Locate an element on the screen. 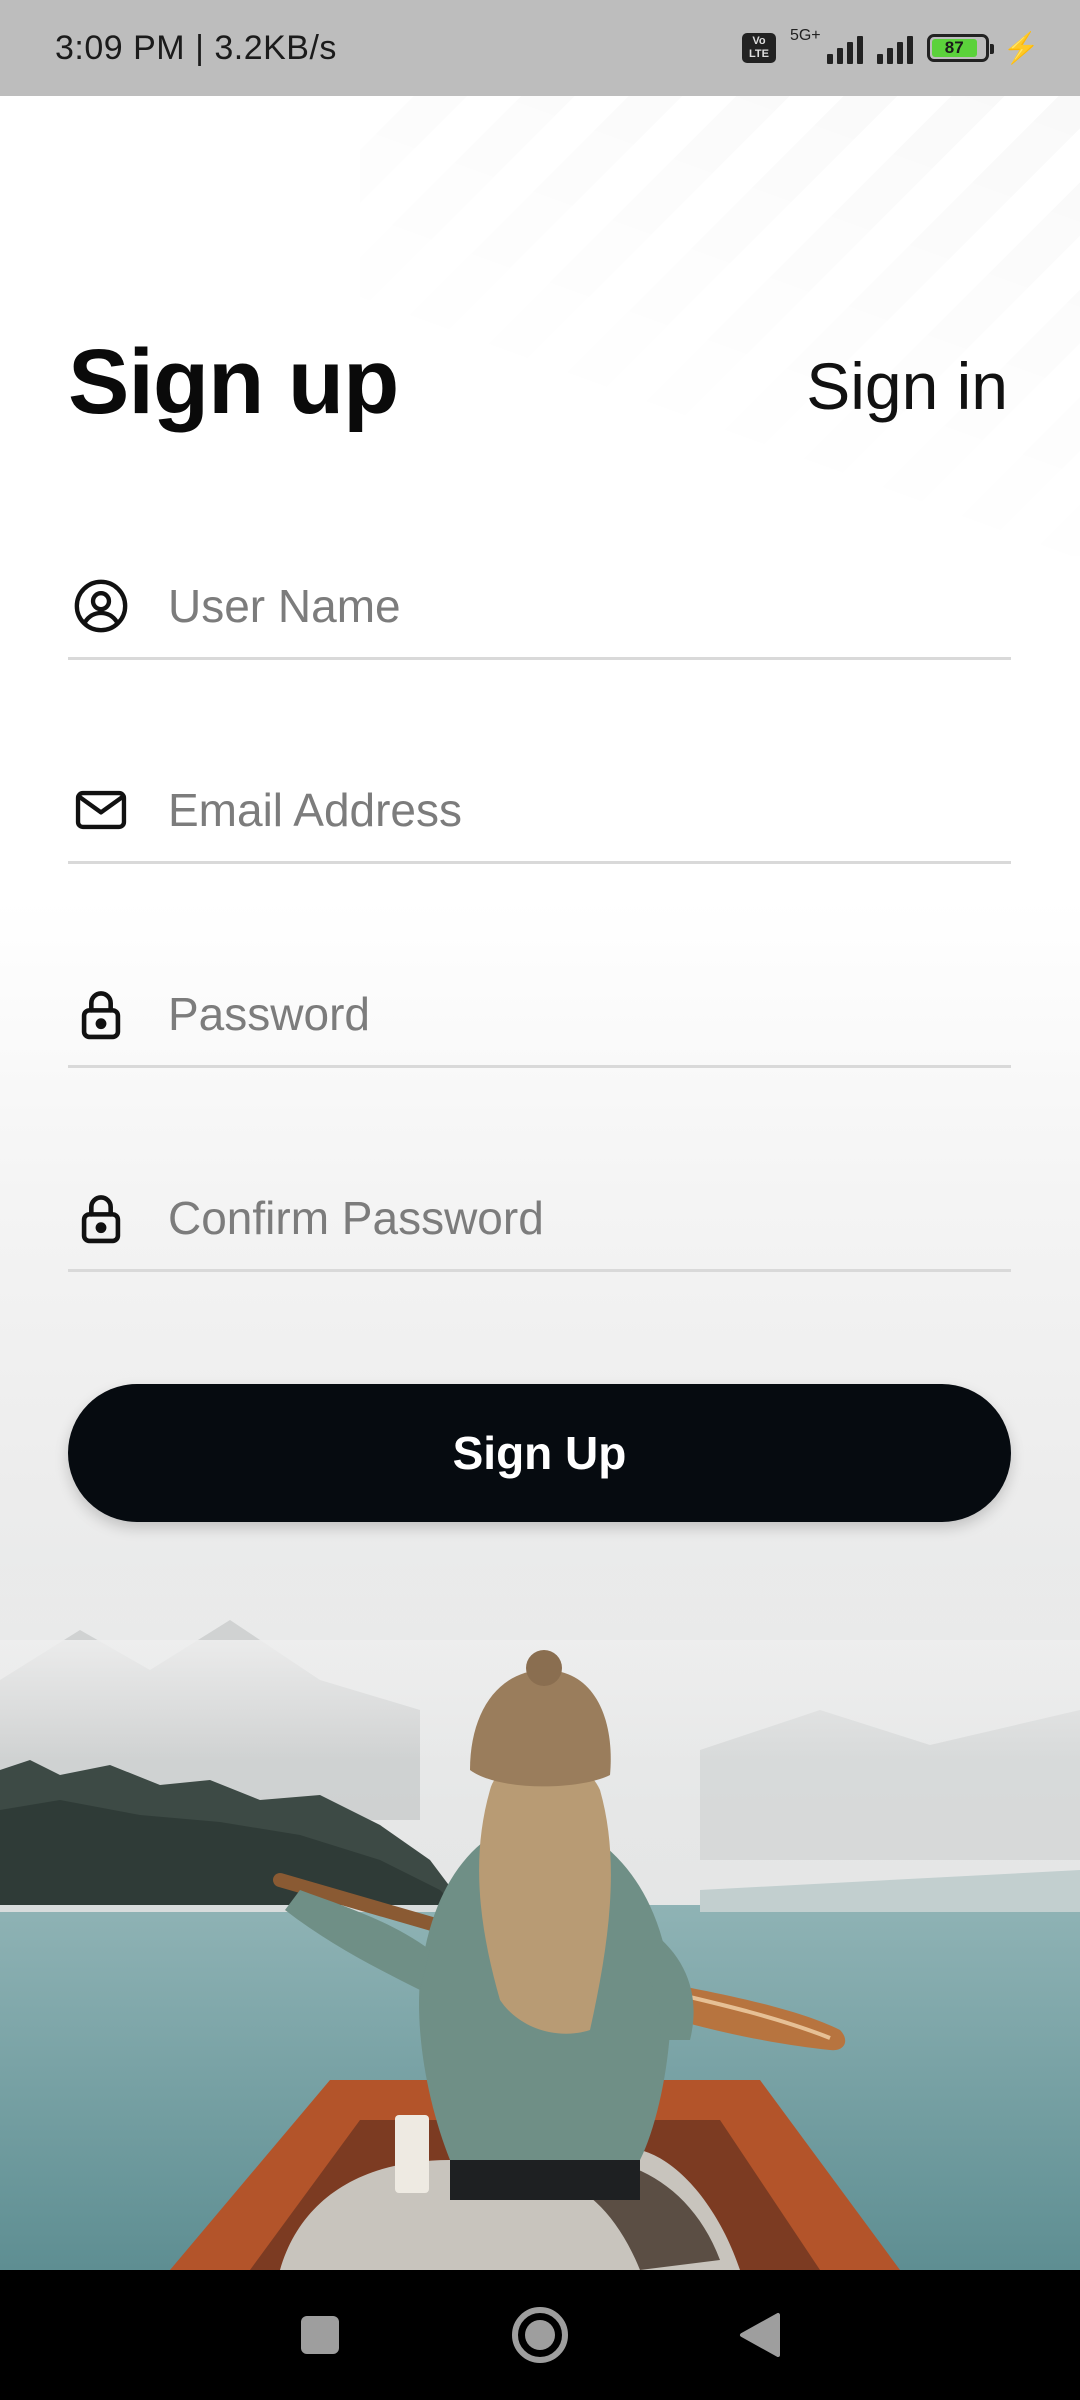  status-time: 3:09 PM | 3.2KB/s is located at coordinates (196, 47).